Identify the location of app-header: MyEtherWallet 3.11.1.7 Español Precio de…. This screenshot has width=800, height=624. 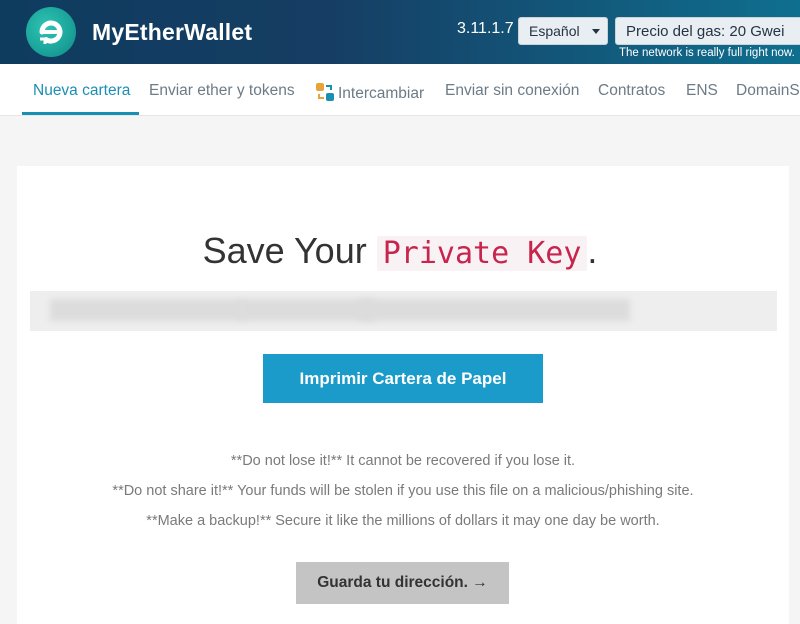
(400, 32).